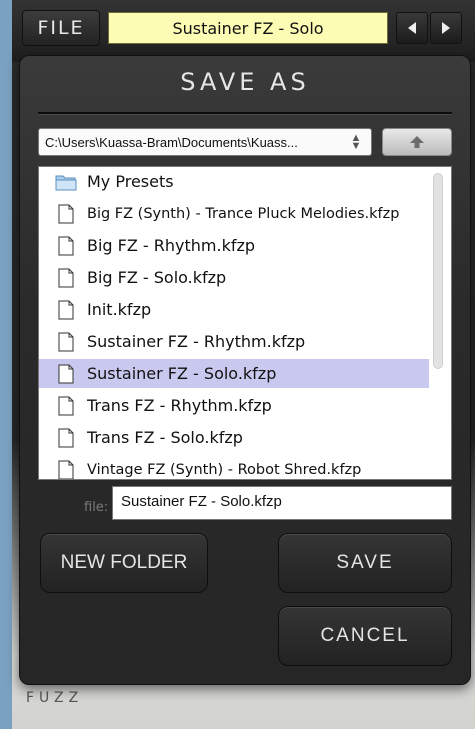 The height and width of the screenshot is (729, 475). Describe the element at coordinates (234, 277) in the screenshot. I see `file-item: Big FZ - Solo.kfzp` at that location.